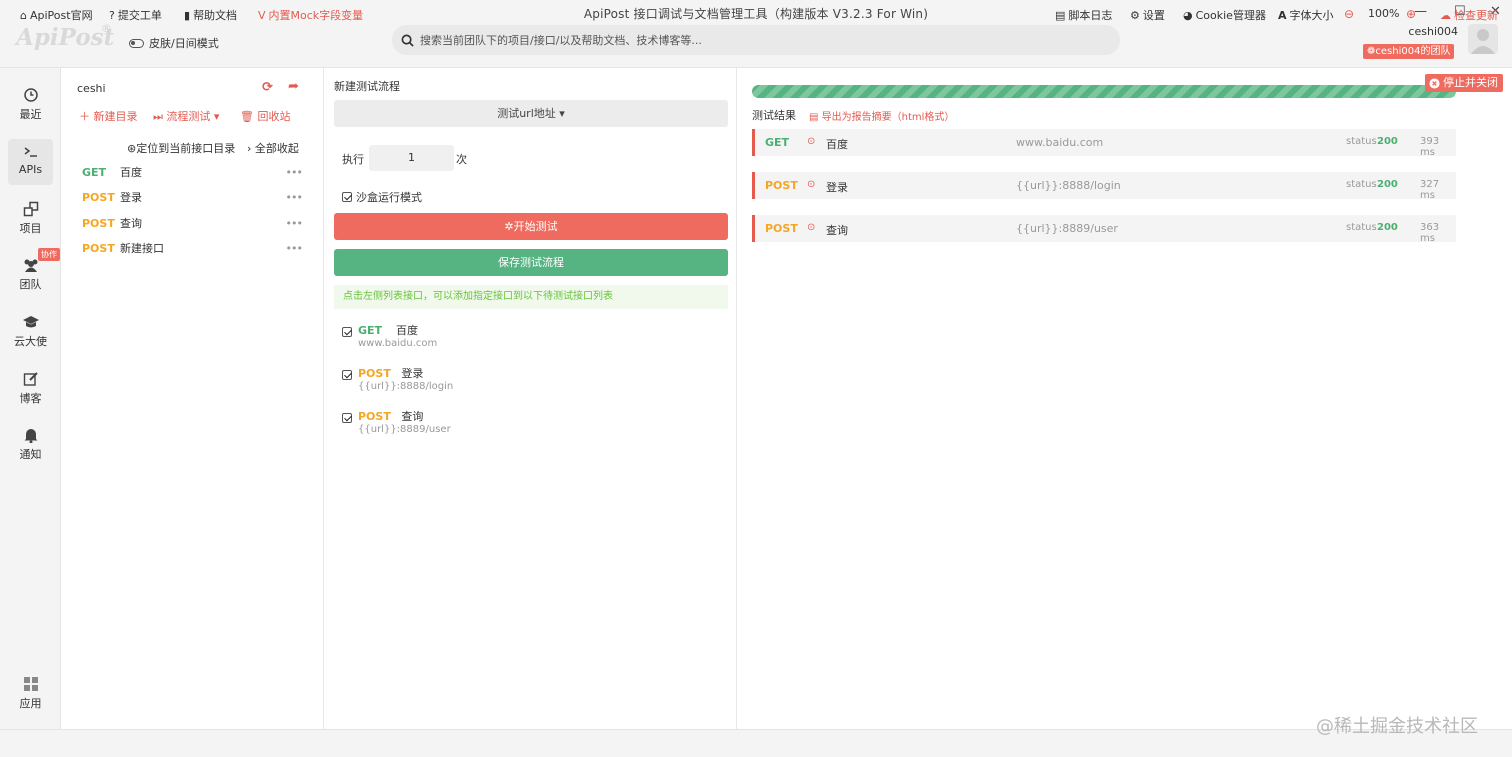  I want to click on sidebar-item-apps: 应用, so click(30, 694).